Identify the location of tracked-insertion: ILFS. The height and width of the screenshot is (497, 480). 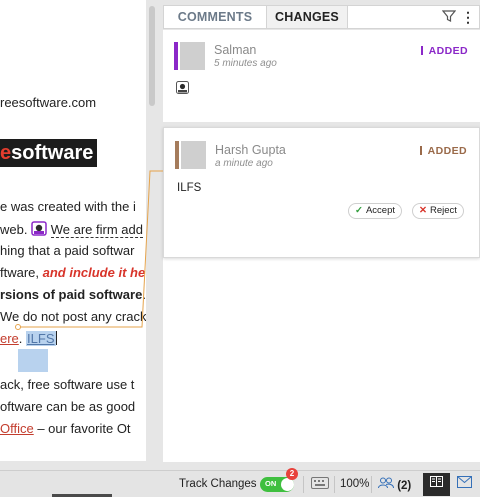
(41, 338).